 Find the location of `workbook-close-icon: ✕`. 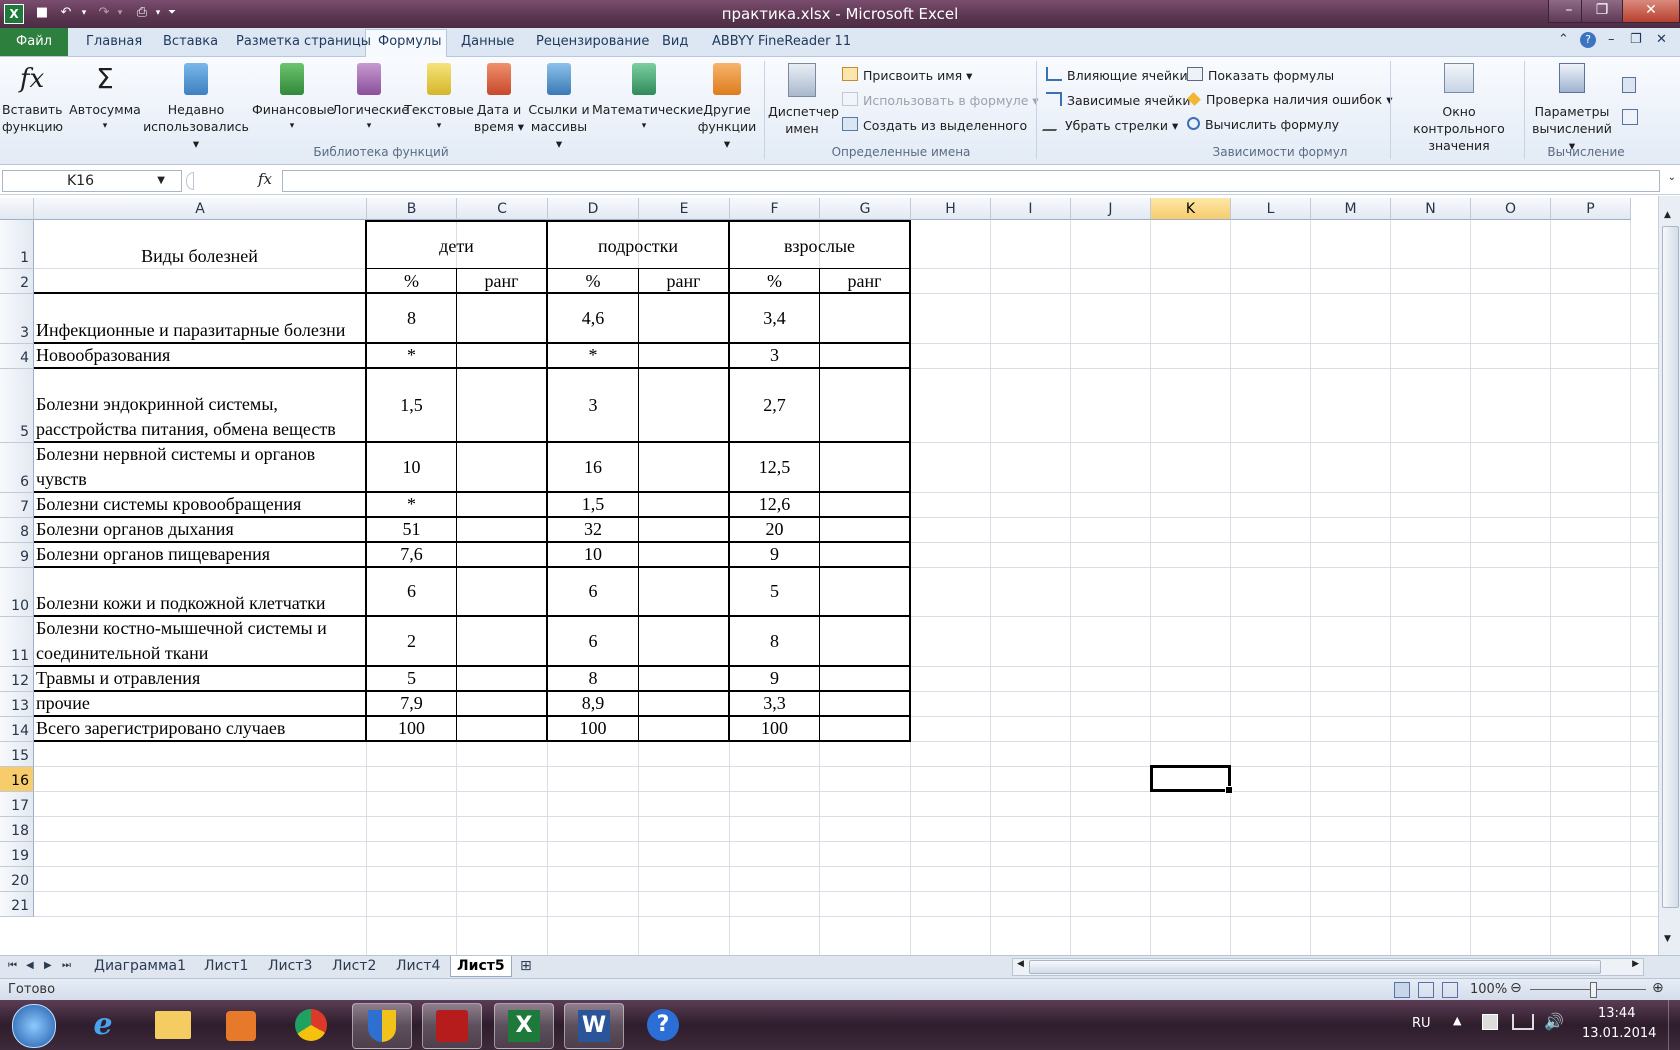

workbook-close-icon: ✕ is located at coordinates (1661, 39).